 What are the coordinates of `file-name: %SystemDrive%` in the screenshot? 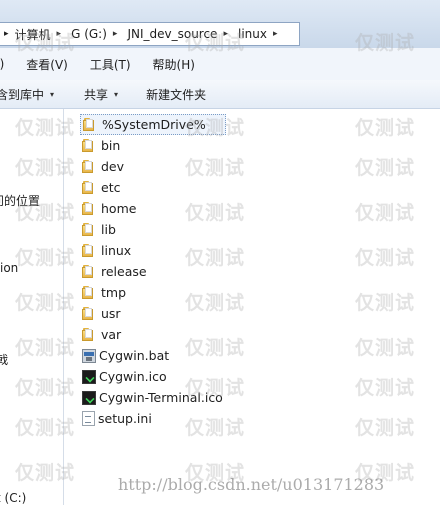 It's located at (154, 124).